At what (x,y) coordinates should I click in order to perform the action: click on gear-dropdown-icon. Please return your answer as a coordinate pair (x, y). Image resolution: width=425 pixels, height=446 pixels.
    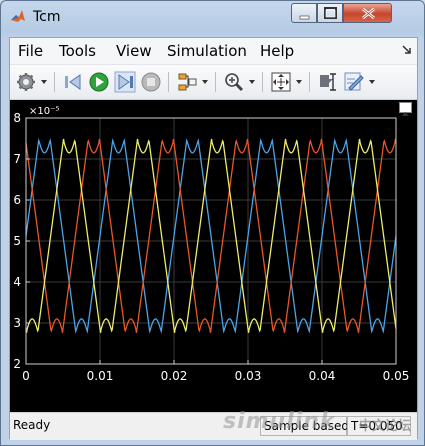
    Looking at the image, I should click on (44, 82).